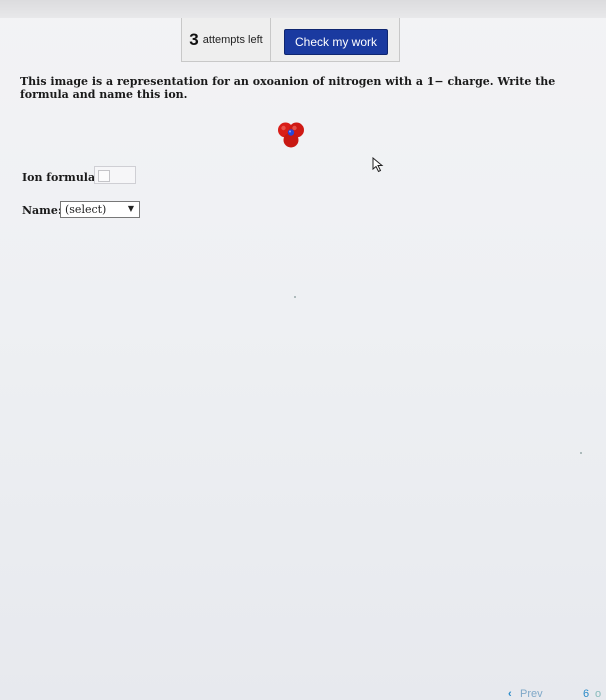 The height and width of the screenshot is (700, 606). I want to click on prev-link: Prev, so click(531, 694).